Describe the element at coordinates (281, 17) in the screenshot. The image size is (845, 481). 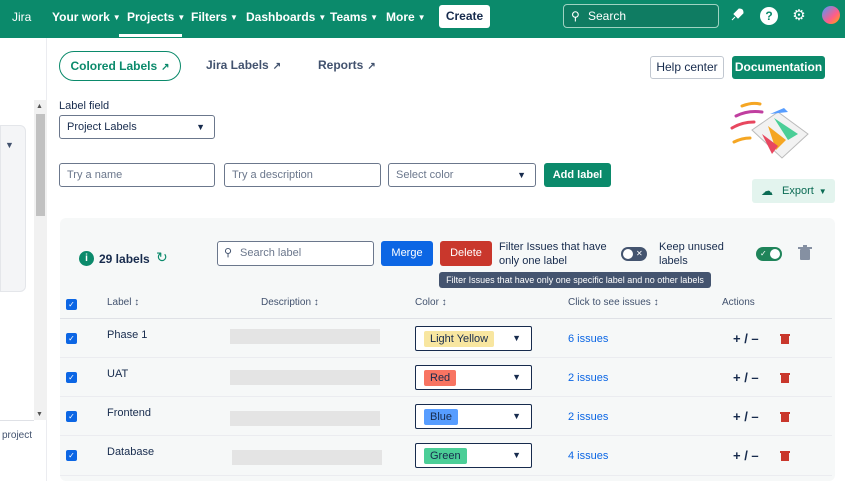
I see `nav-dashboards-label: Dashboards` at that location.